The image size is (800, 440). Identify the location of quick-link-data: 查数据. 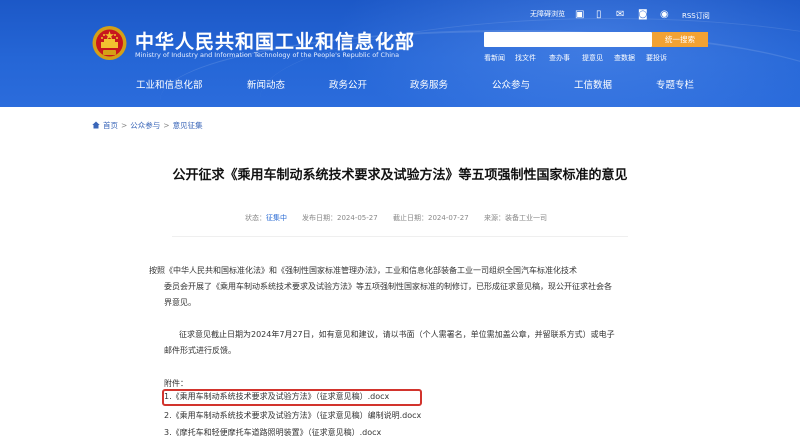
(624, 58).